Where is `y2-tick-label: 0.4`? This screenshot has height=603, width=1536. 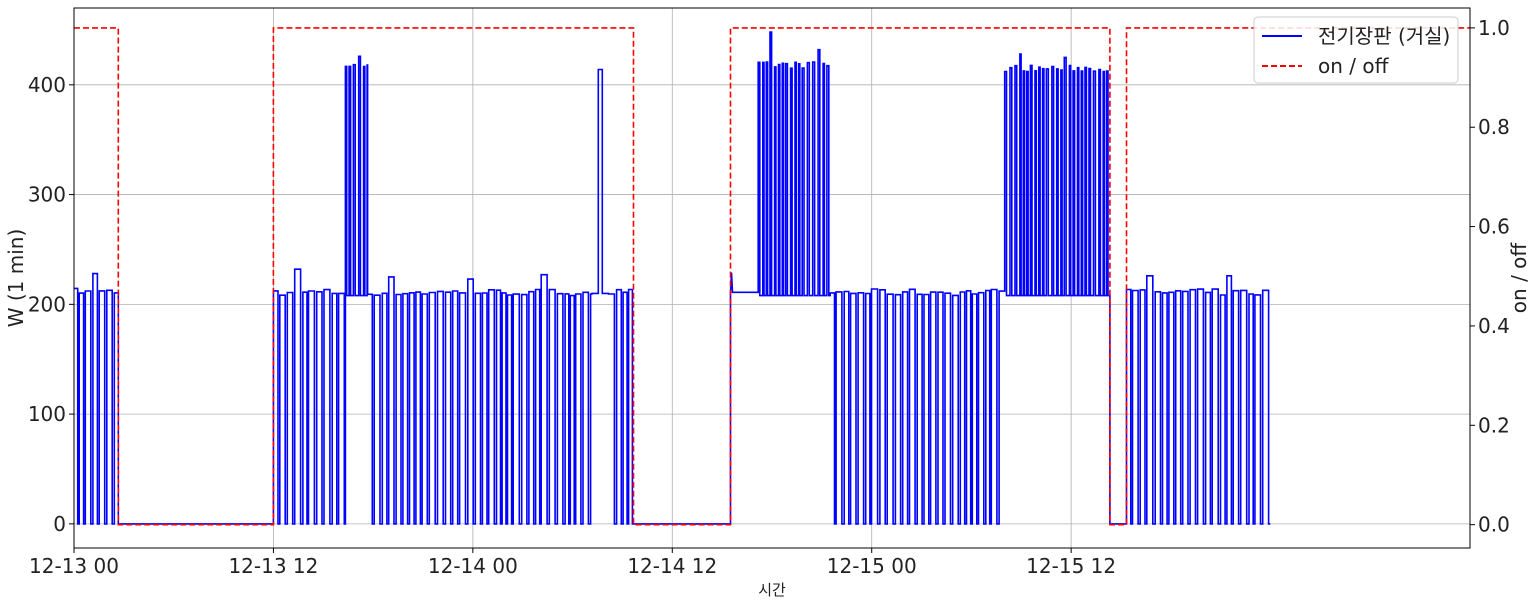 y2-tick-label: 0.4 is located at coordinates (1494, 326).